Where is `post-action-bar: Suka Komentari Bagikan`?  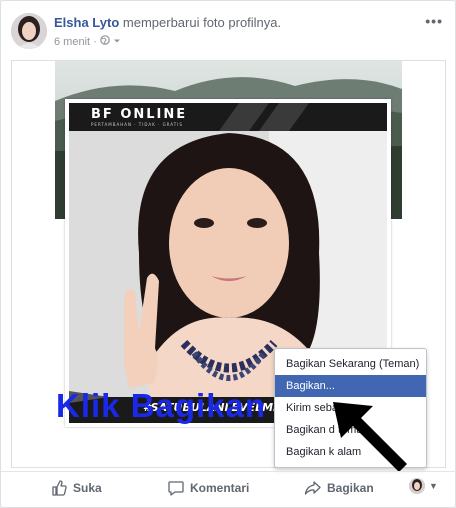 post-action-bar: Suka Komentari Bagikan is located at coordinates (228, 489).